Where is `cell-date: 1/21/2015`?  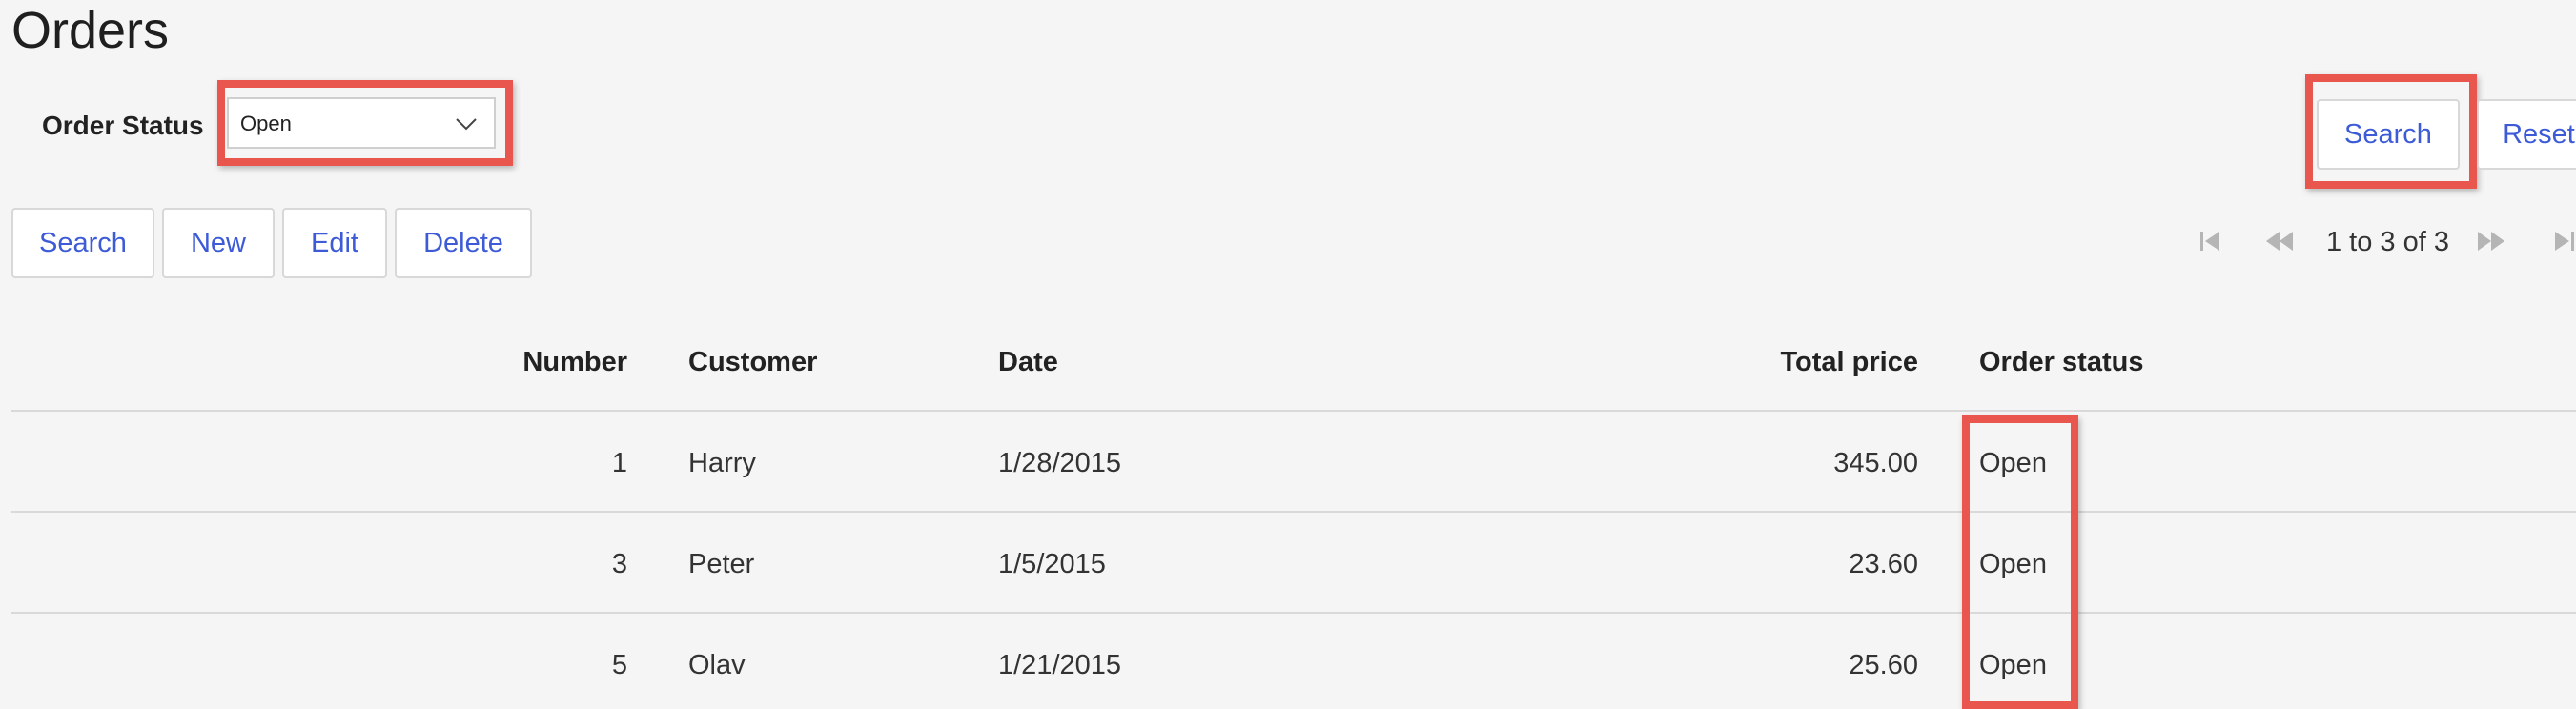
cell-date: 1/21/2015 is located at coordinates (1060, 665).